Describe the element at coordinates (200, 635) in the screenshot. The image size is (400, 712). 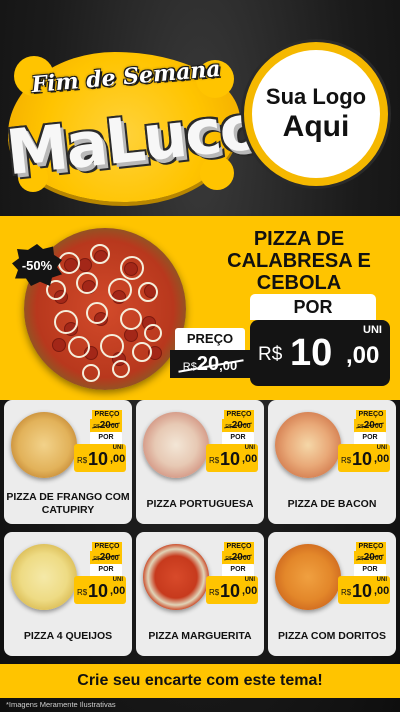
I see `product-name: PIZZA MARGUERITA` at that location.